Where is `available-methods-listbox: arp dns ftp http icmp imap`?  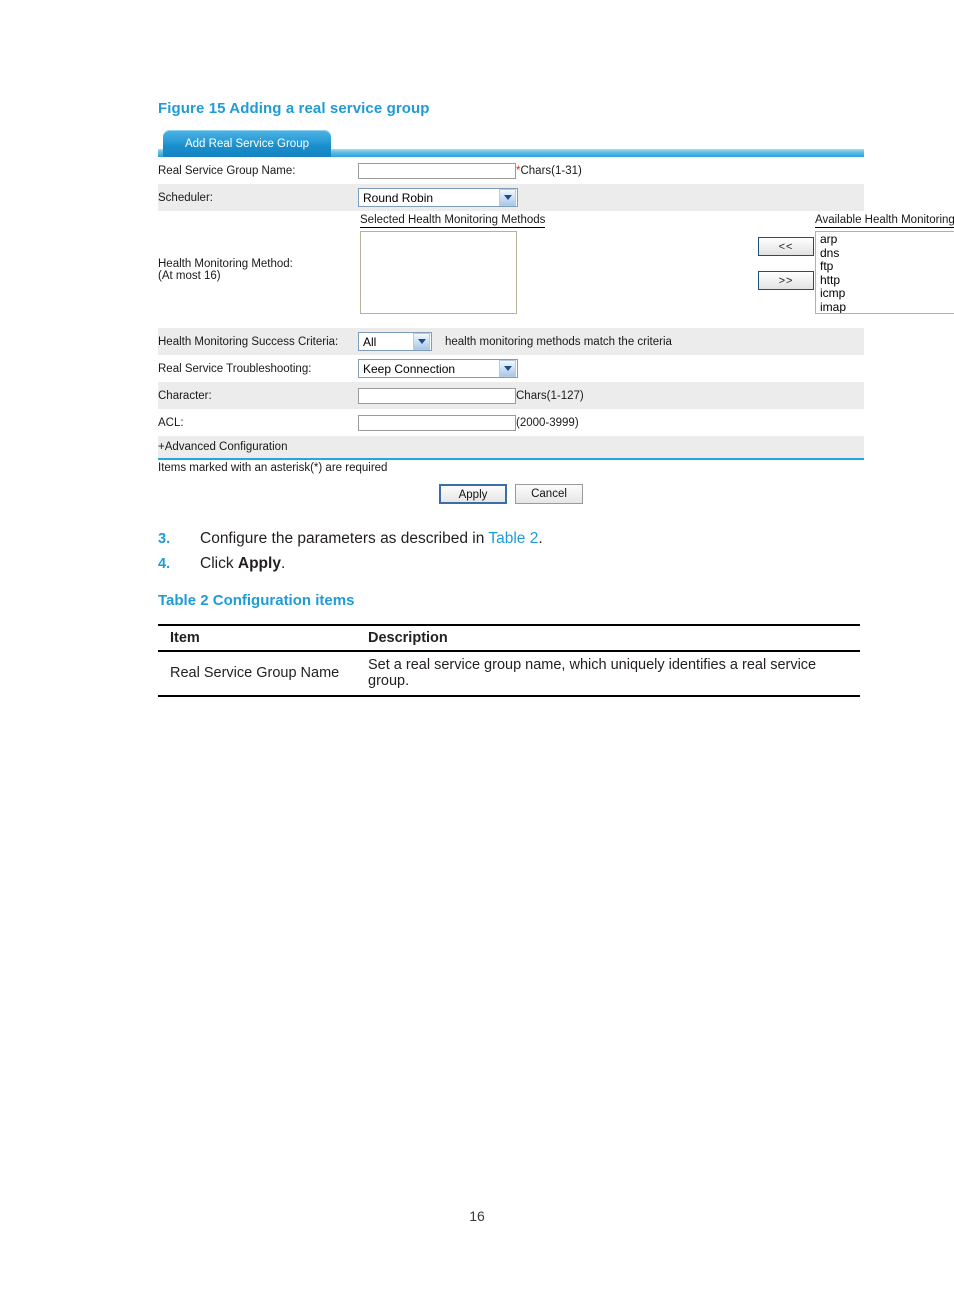 available-methods-listbox: arp dns ftp http icmp imap is located at coordinates (884, 272).